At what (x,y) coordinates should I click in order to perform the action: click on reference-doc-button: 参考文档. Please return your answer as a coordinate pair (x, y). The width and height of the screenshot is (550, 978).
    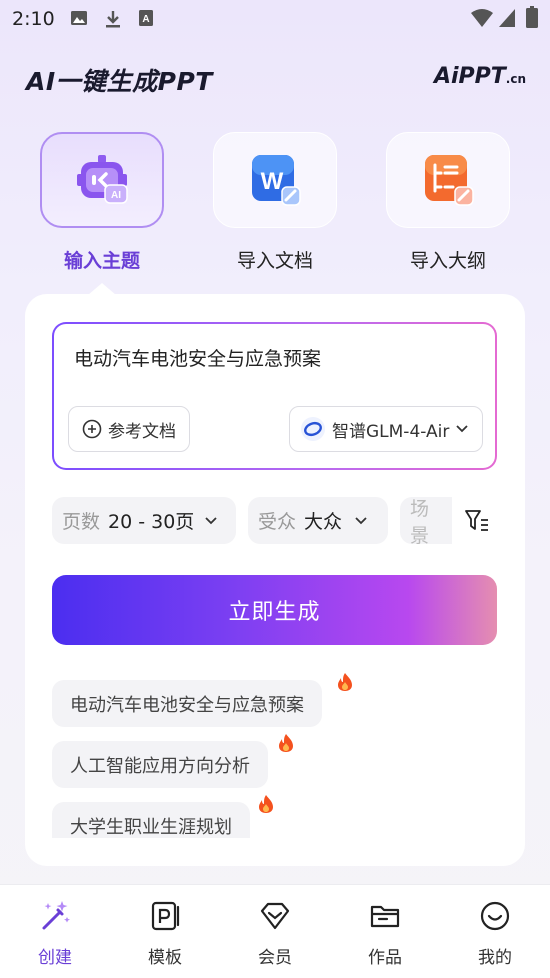
    Looking at the image, I should click on (129, 429).